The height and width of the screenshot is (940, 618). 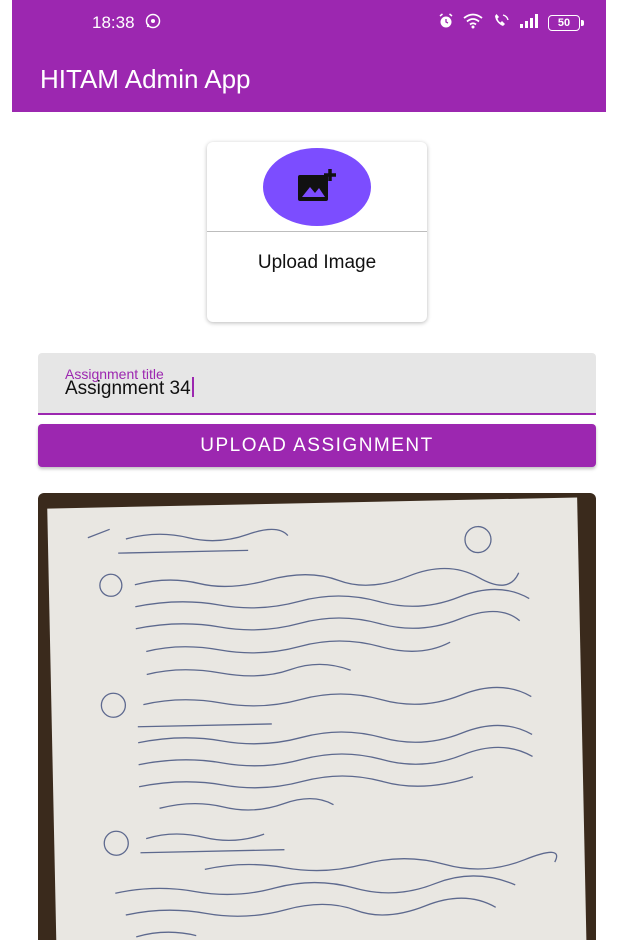 I want to click on text-cursor, so click(x=192, y=387).